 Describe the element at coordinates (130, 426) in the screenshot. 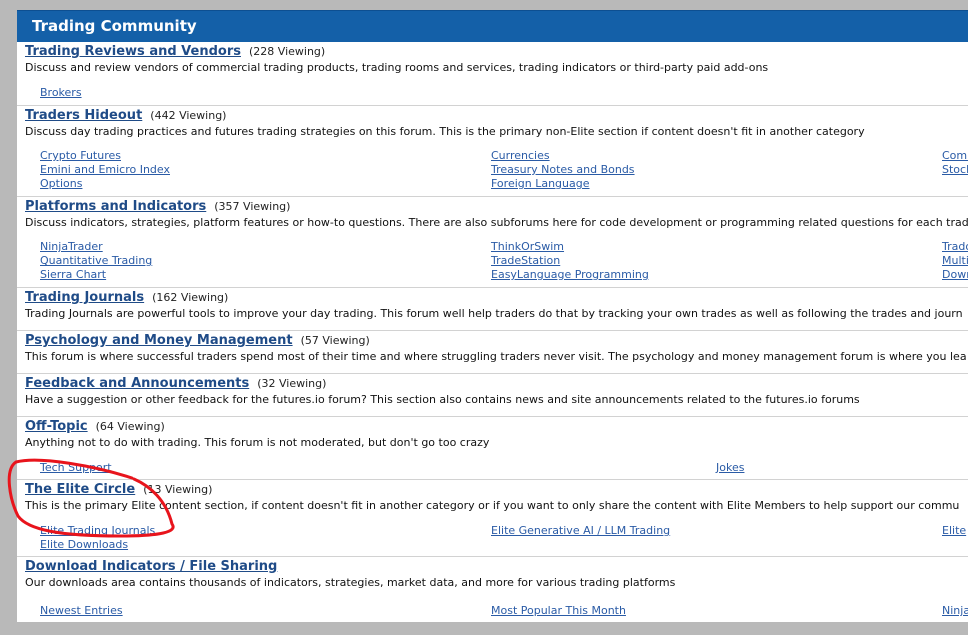

I see `viewing-count: (64 Viewing)` at that location.